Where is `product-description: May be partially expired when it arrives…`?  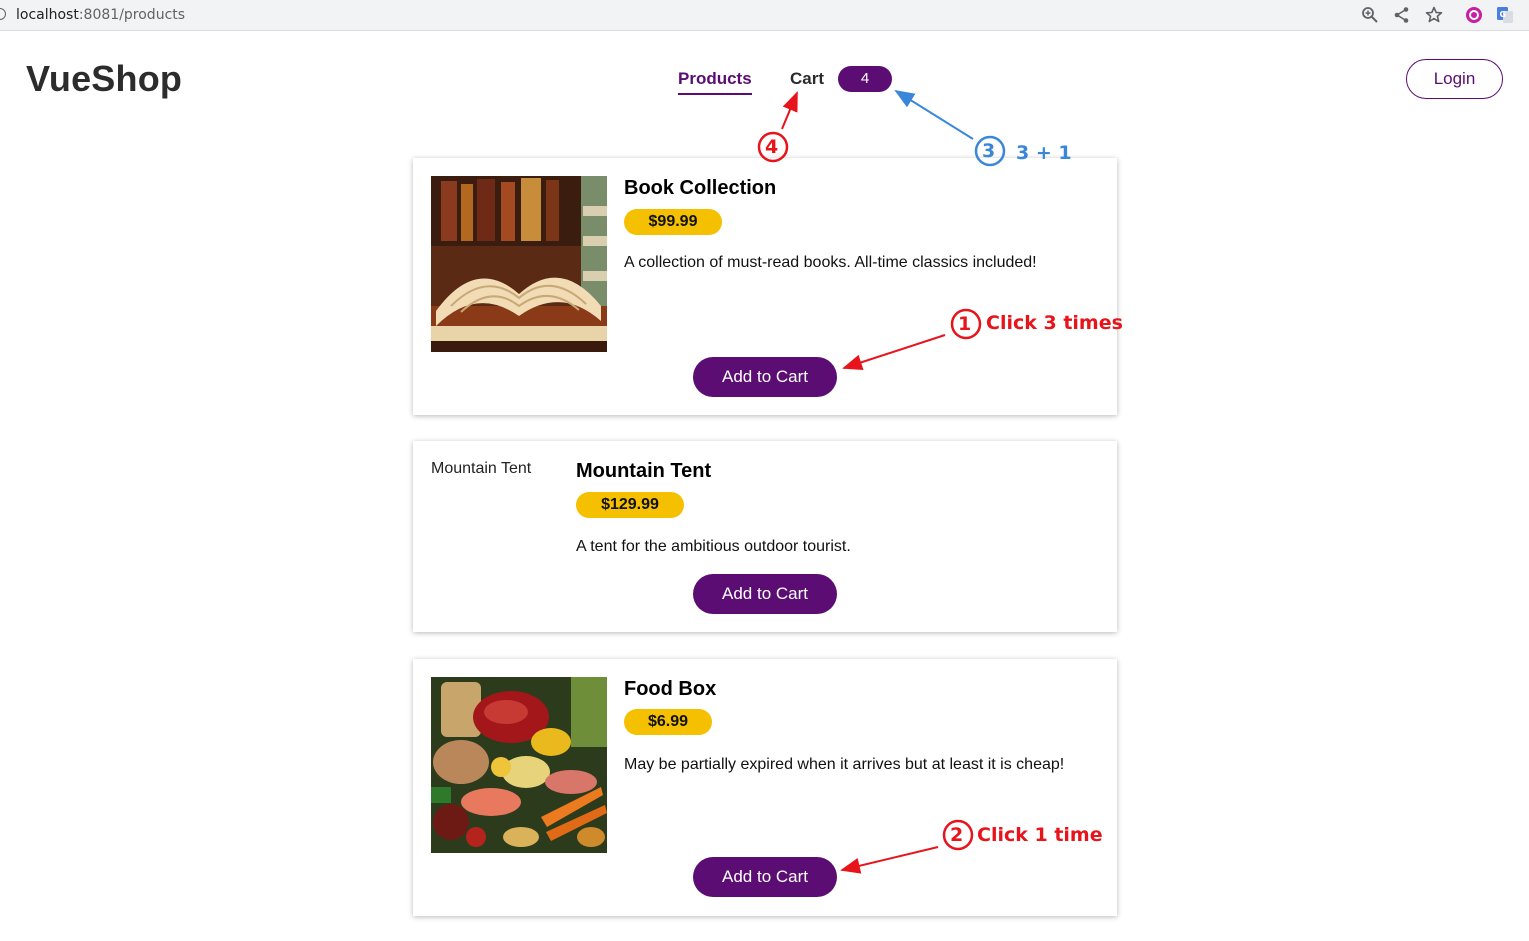 product-description: May be partially expired when it arrives… is located at coordinates (844, 764).